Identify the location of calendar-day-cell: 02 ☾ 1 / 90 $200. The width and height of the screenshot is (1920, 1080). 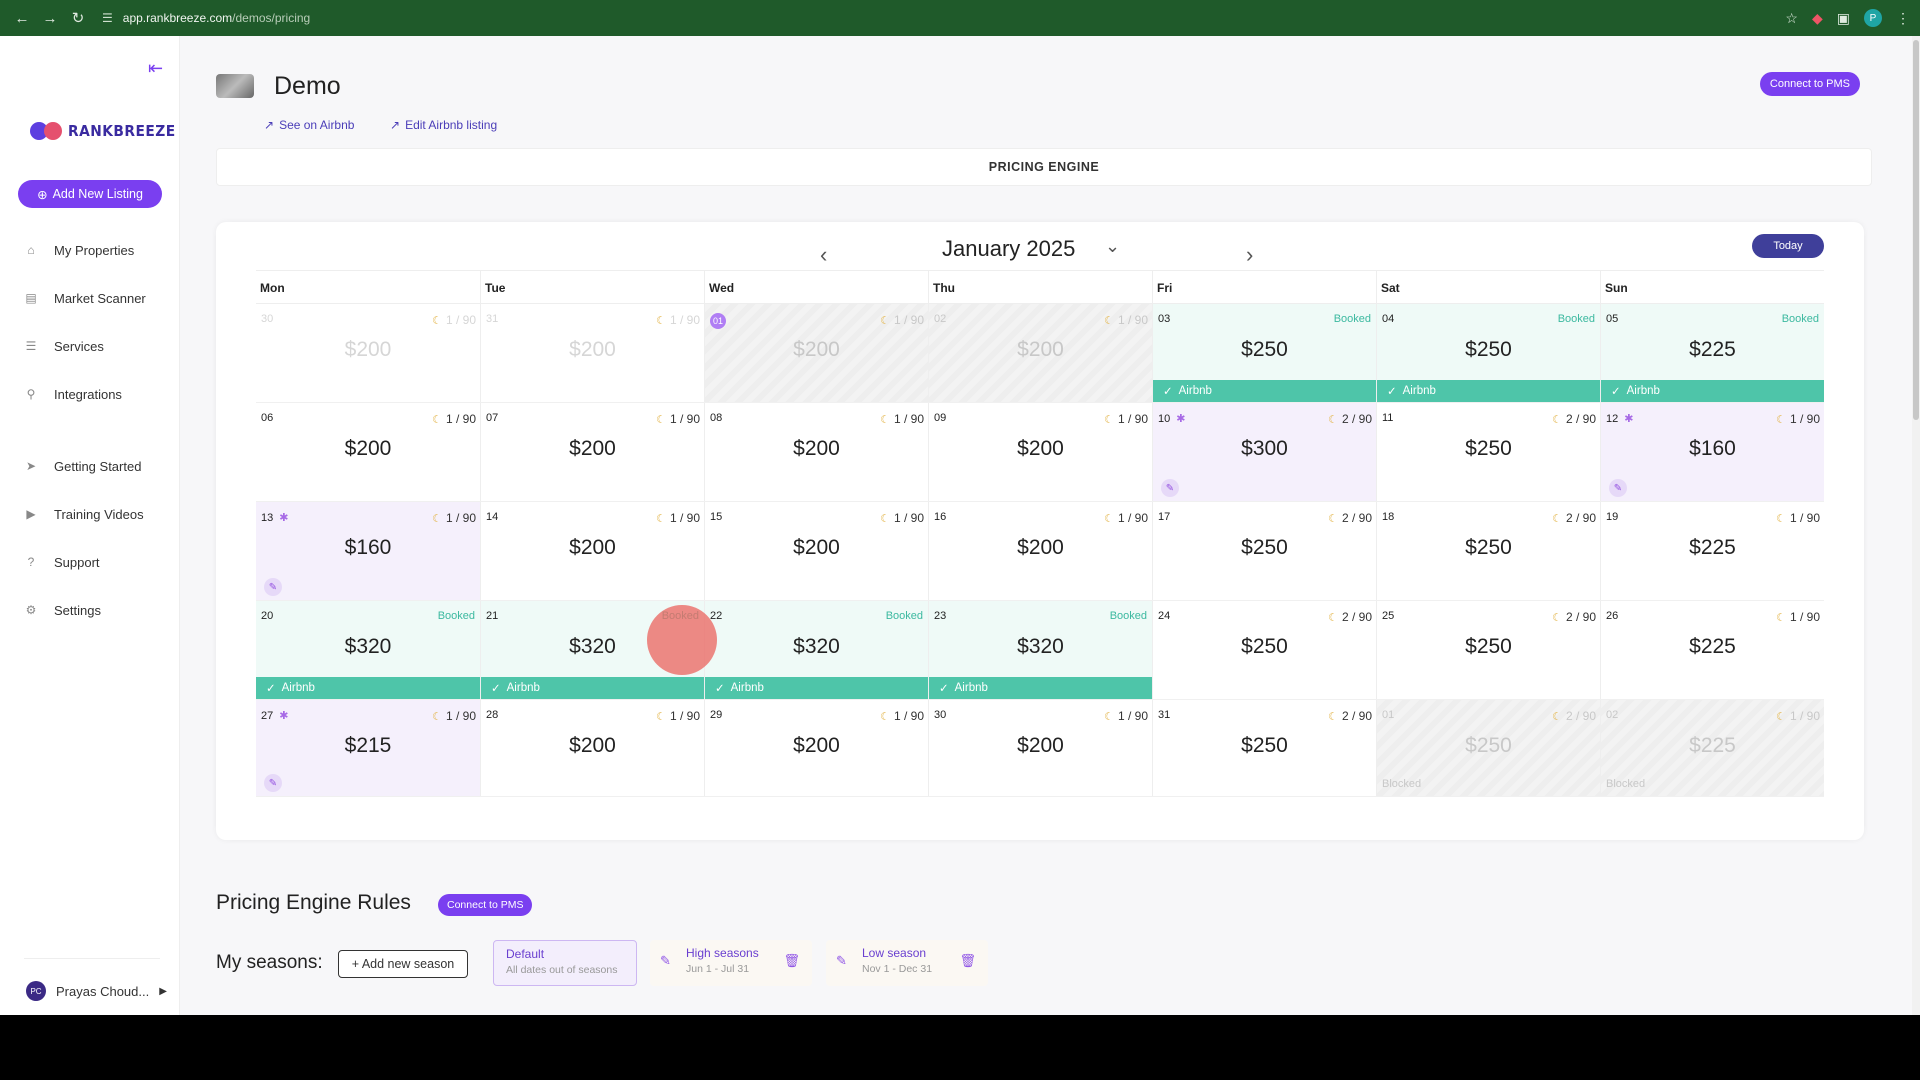
(1040, 353).